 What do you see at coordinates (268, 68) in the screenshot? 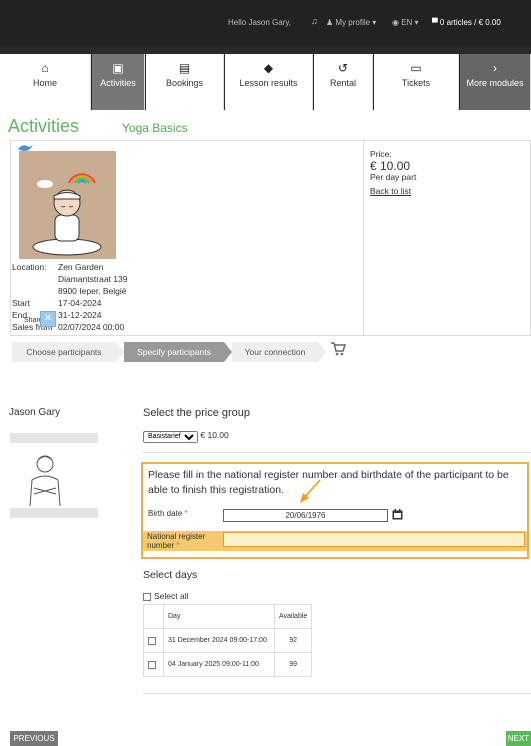
I see `graduation-cap-icon: ◆` at bounding box center [268, 68].